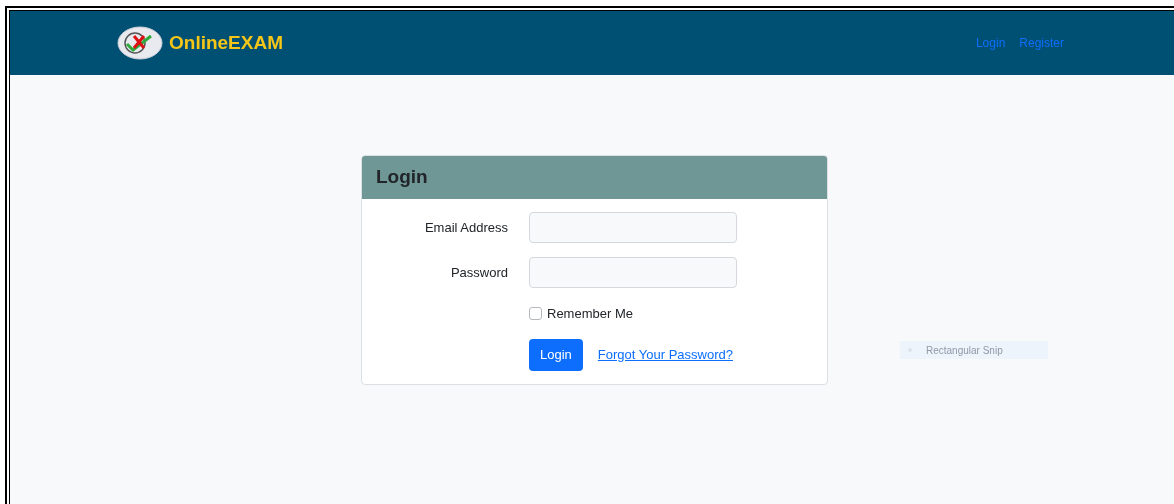  What do you see at coordinates (964, 350) in the screenshot?
I see `overlay-label: Rectangular Snip` at bounding box center [964, 350].